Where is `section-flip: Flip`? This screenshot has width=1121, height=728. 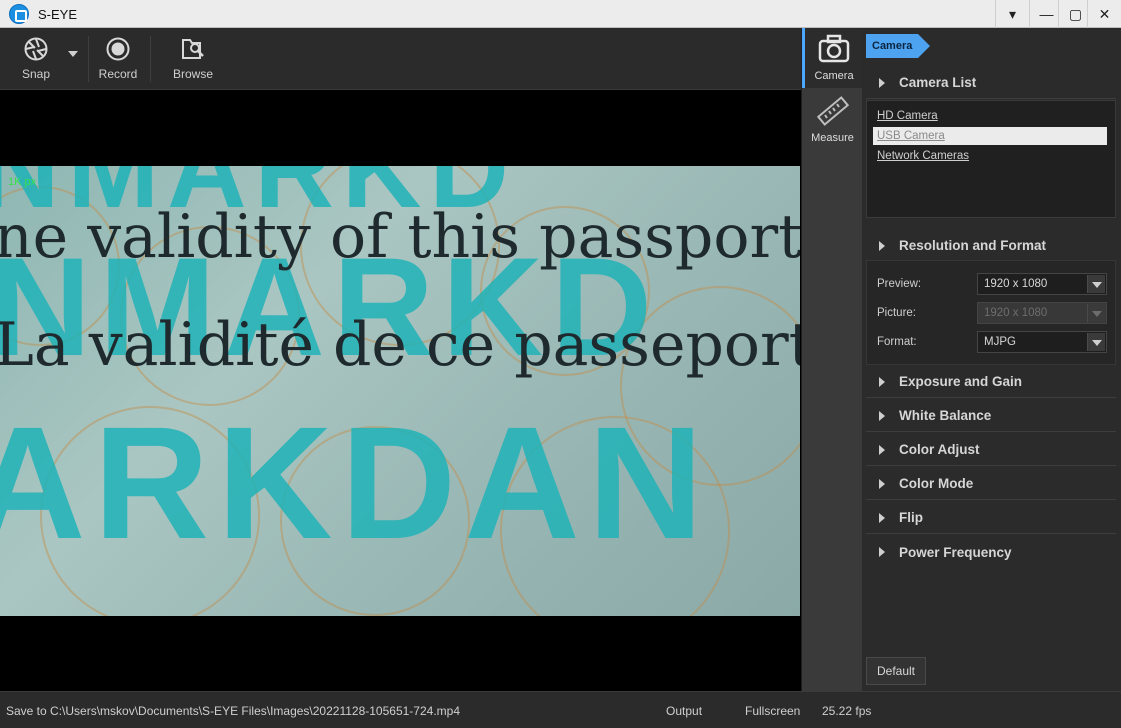
section-flip: Flip is located at coordinates (991, 518).